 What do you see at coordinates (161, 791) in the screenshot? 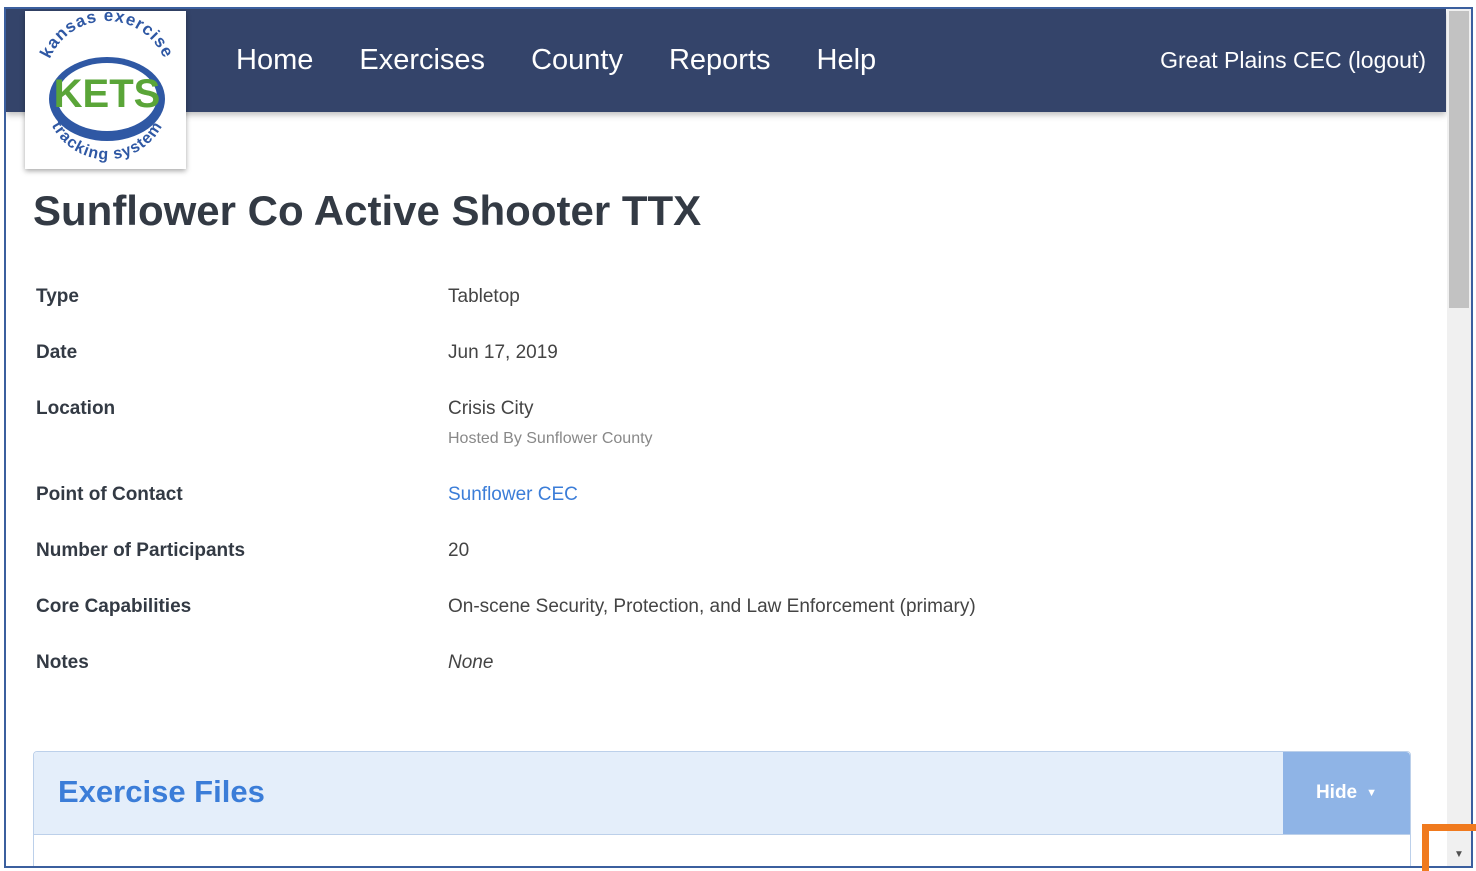
I see `exercise-files-title: Exercise Files` at bounding box center [161, 791].